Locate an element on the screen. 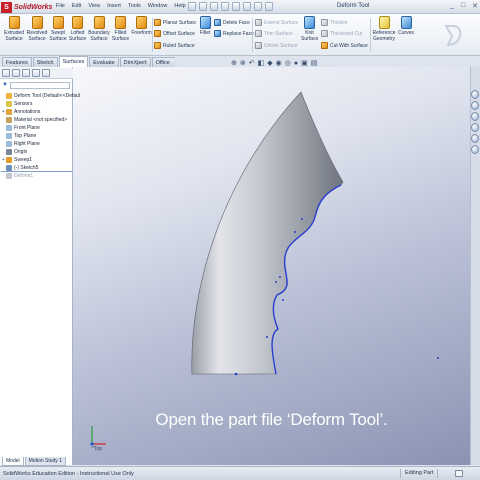 This screenshot has height=480, width=480. menu-help: Help is located at coordinates (179, 6).